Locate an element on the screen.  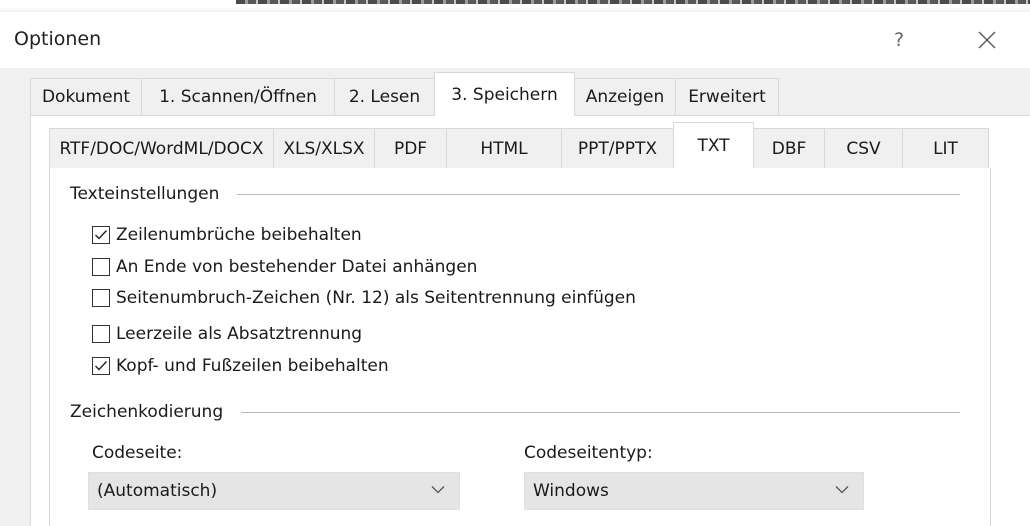
tab-html: HTML is located at coordinates (504, 148).